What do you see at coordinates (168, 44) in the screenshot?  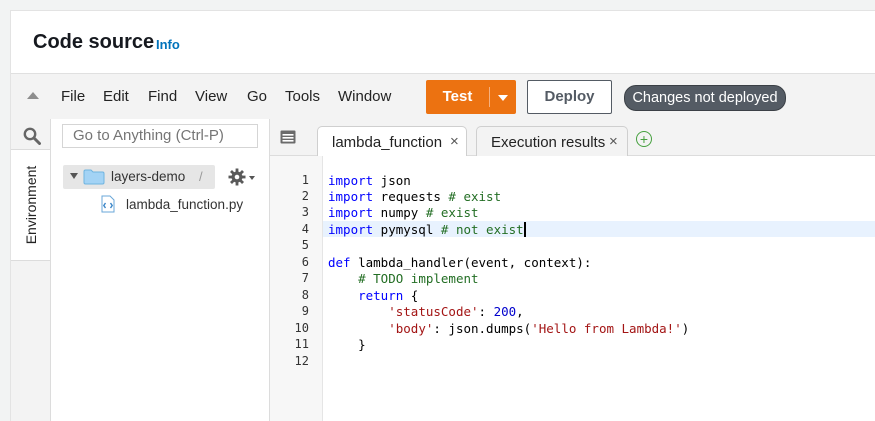 I see `info-link: Info` at bounding box center [168, 44].